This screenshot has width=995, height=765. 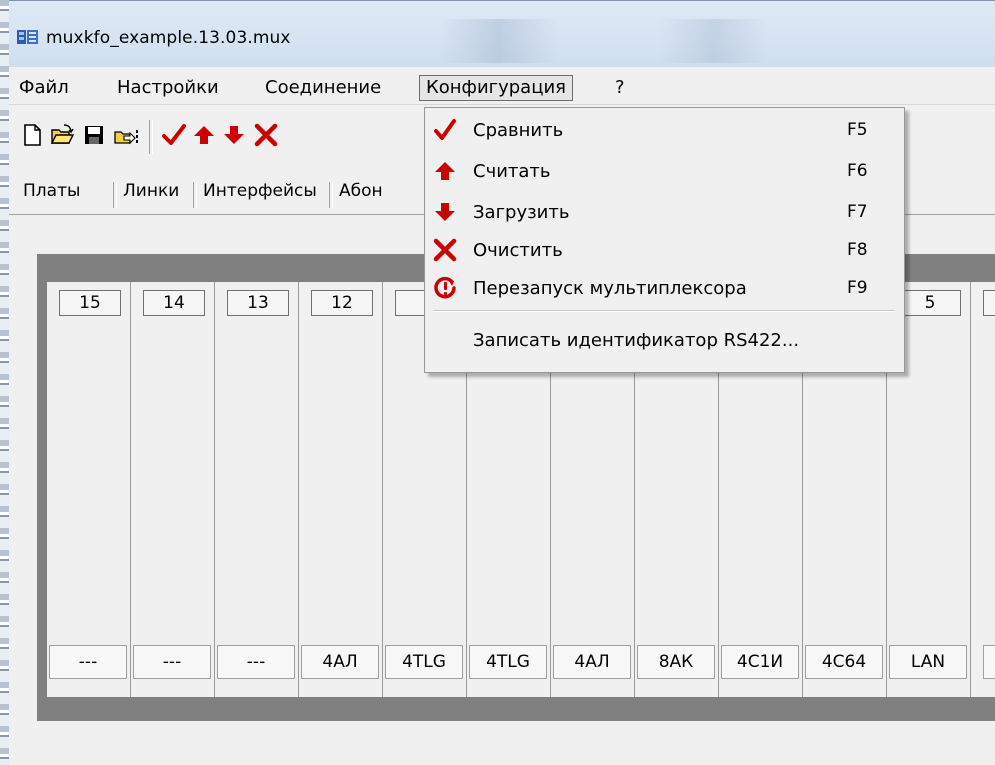 What do you see at coordinates (52, 191) in the screenshot?
I see `tab-boards: Платы` at bounding box center [52, 191].